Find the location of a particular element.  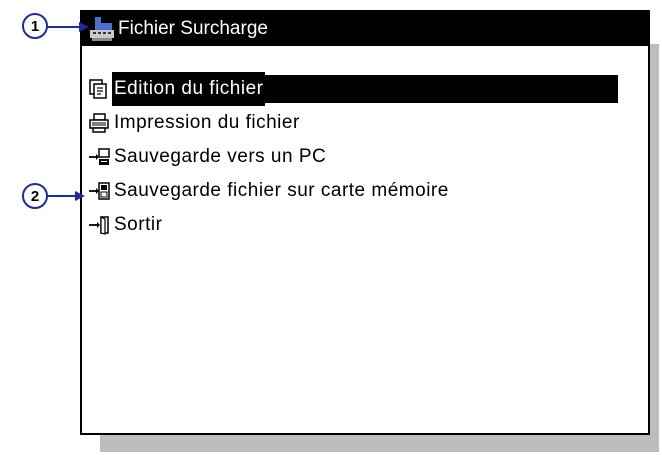

exit-icon is located at coordinates (99, 225).